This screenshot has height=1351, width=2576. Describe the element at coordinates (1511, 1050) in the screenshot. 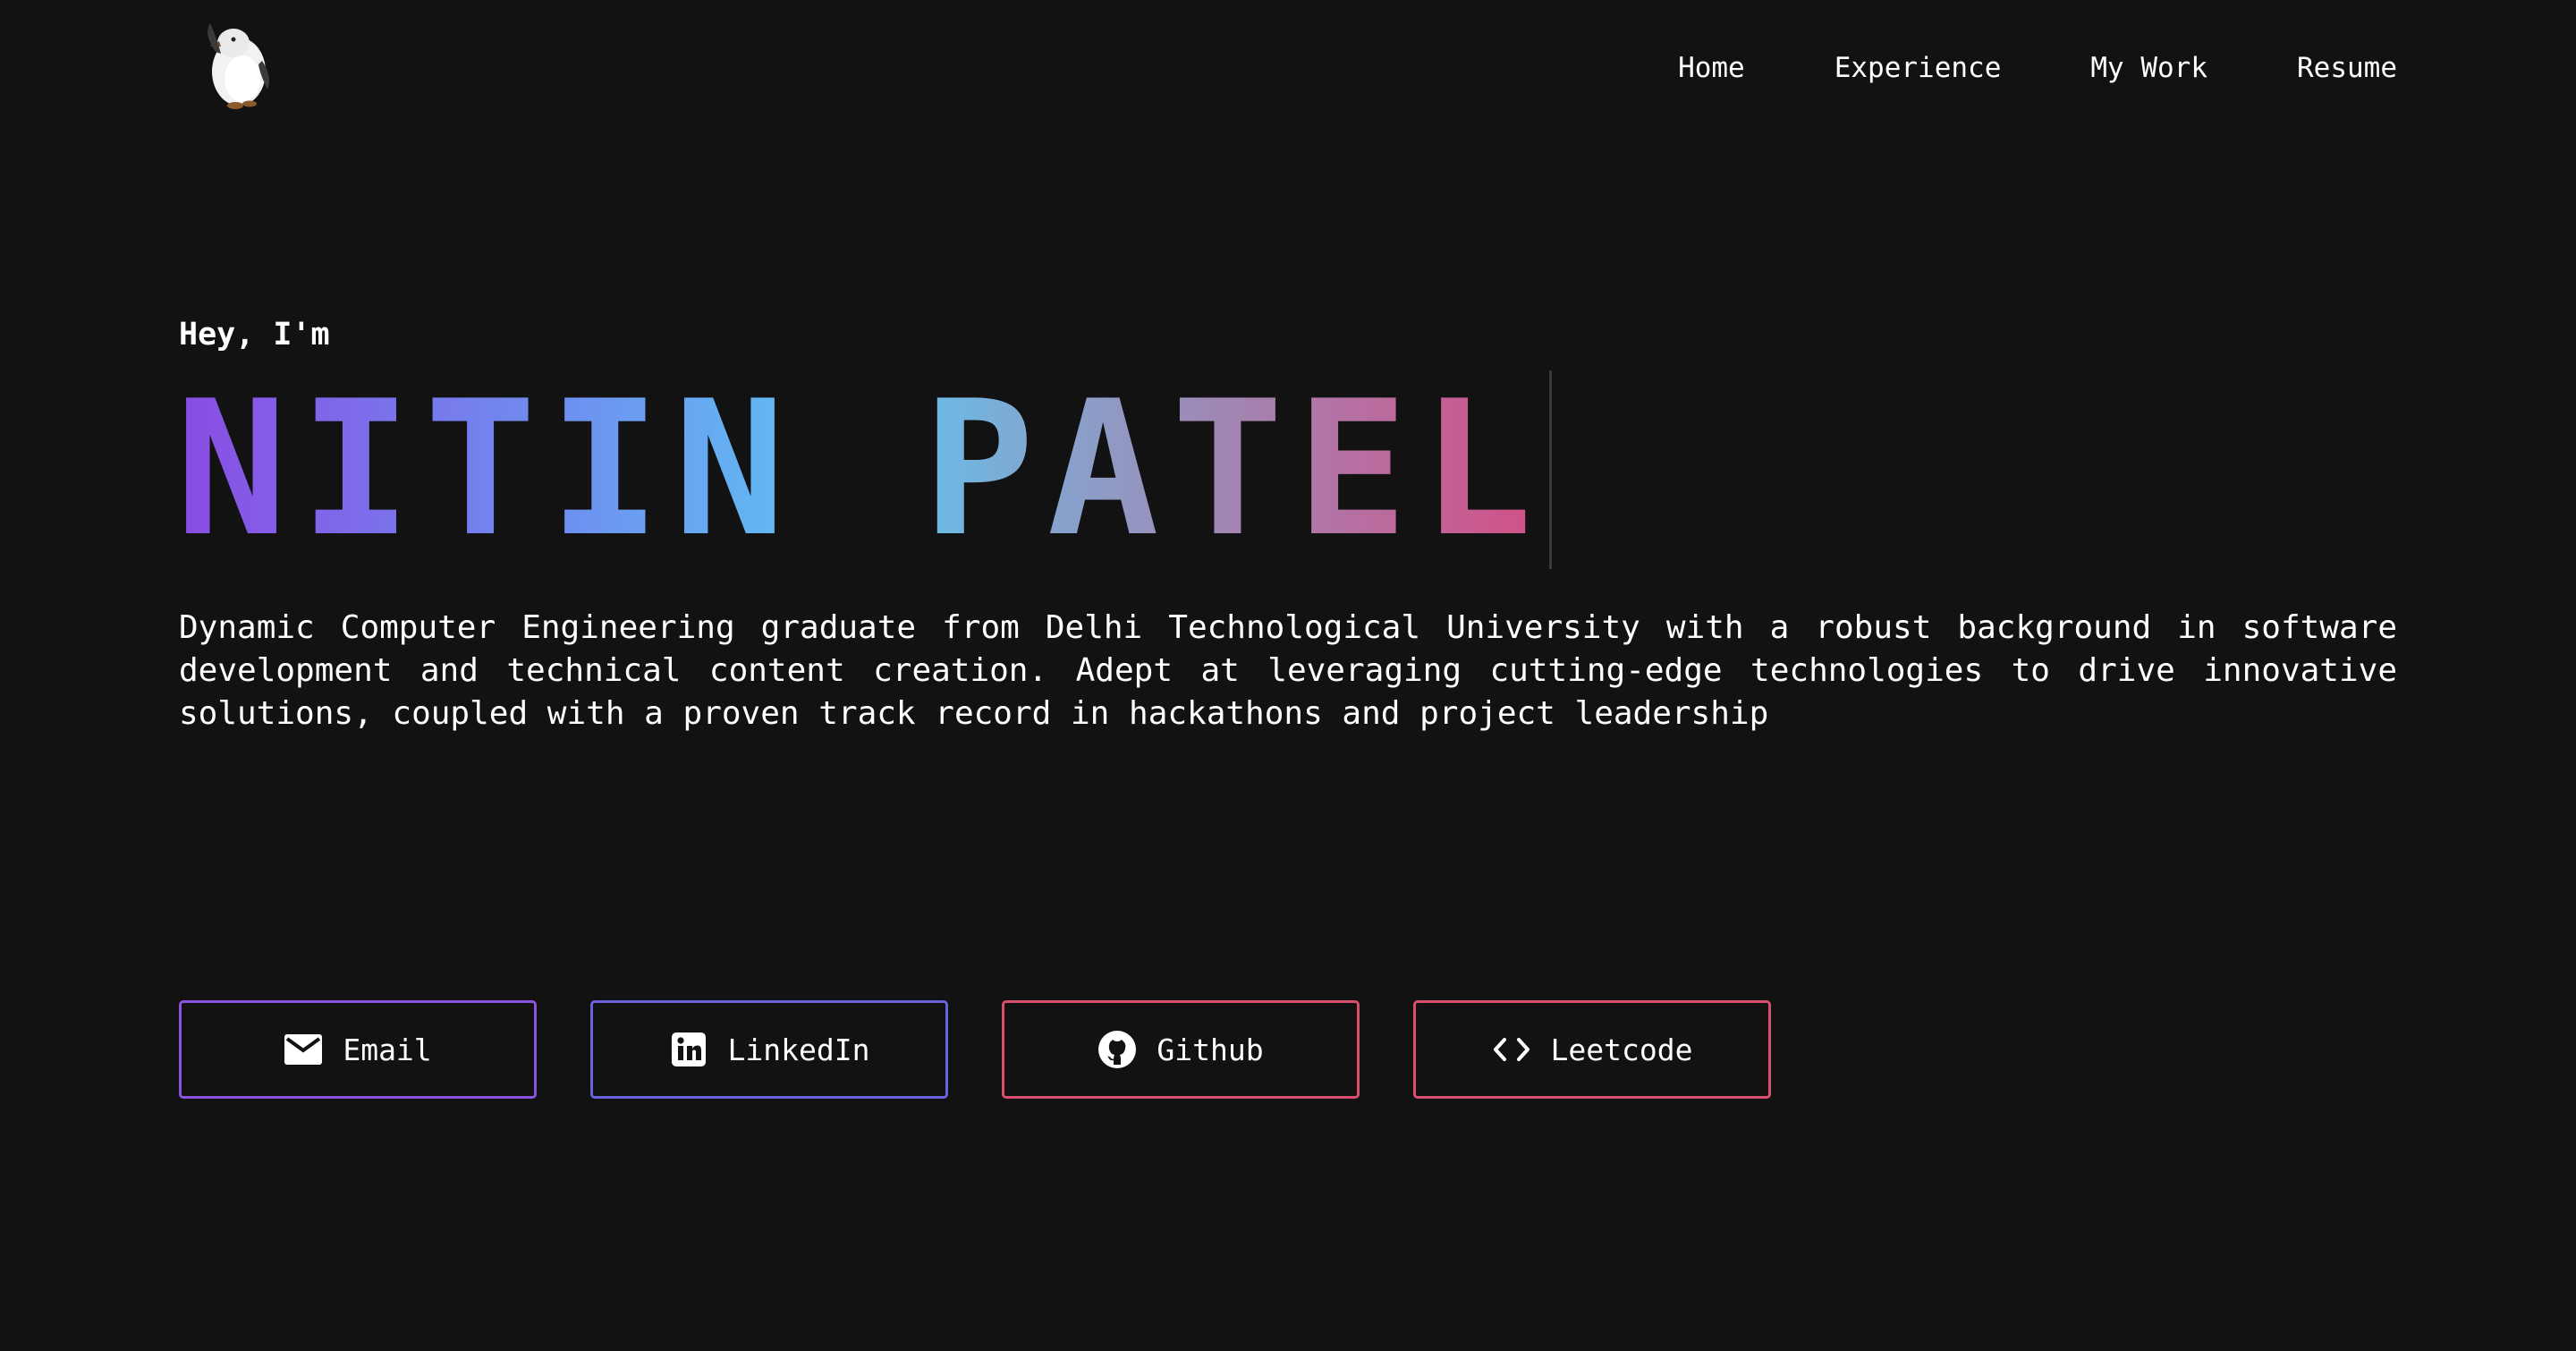

I see `code-brackets-icon` at that location.